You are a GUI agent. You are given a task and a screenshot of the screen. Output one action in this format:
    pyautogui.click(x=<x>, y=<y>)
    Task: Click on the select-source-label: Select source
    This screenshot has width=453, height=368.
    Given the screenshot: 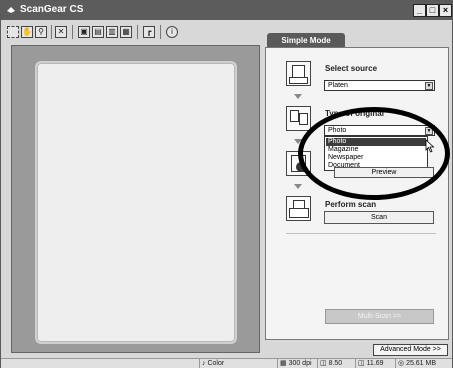 What is the action you would take?
    pyautogui.click(x=351, y=68)
    